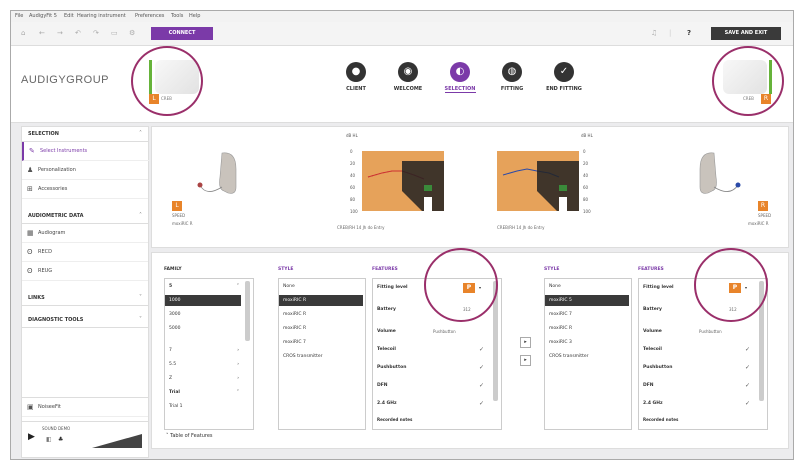 The image size is (801, 468). I want to click on copy-right-button: ▸, so click(525, 342).